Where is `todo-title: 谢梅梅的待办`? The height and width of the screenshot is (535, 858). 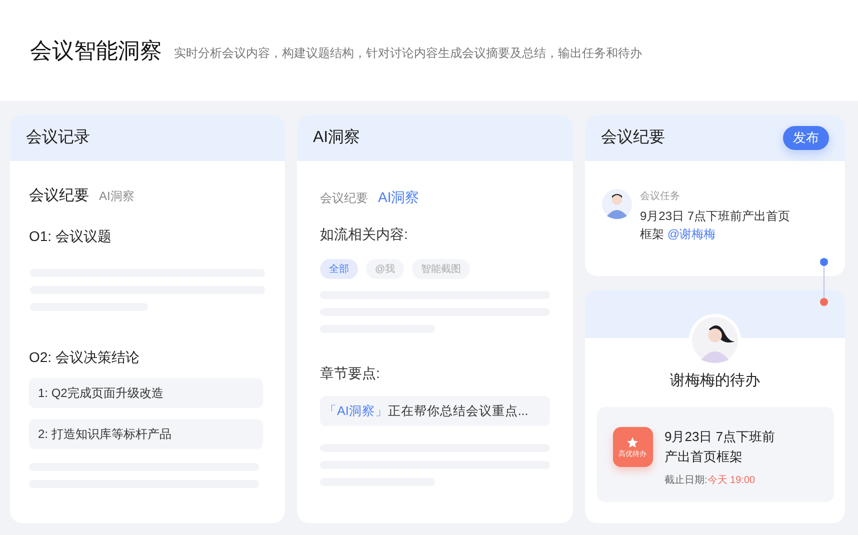 todo-title: 谢梅梅的待办 is located at coordinates (715, 381).